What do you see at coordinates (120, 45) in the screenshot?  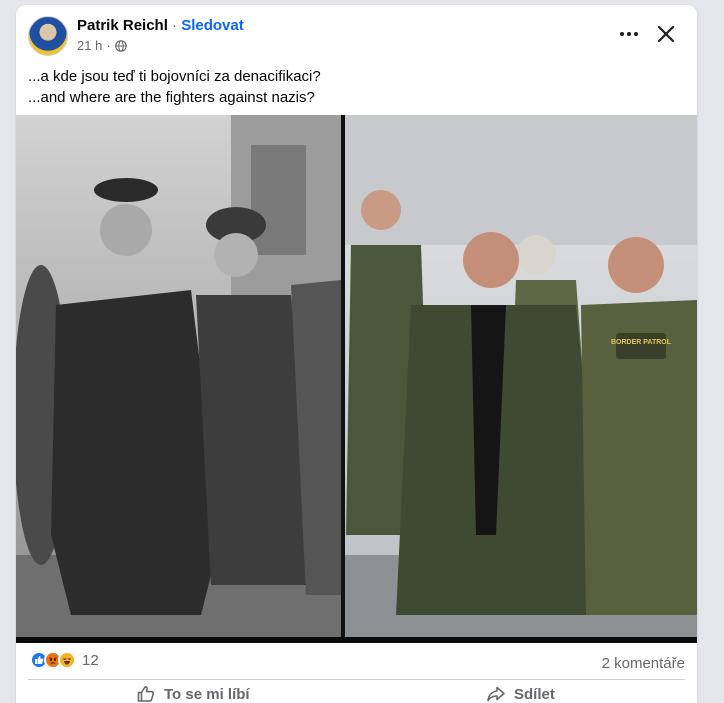 I see `globe-icon` at bounding box center [120, 45].